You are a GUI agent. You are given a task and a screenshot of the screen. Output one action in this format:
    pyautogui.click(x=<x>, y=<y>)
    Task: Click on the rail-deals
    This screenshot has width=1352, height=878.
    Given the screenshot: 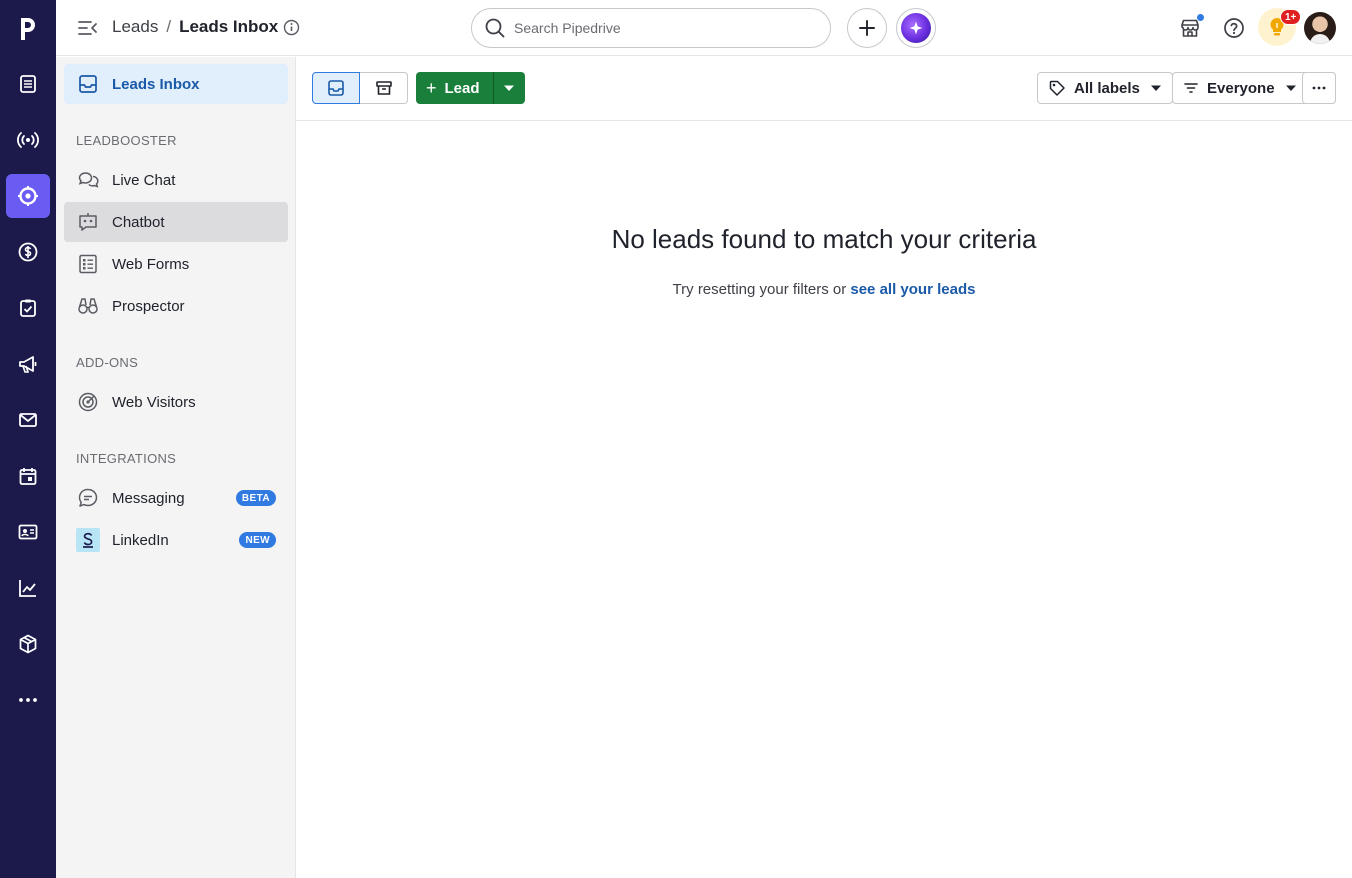 What is the action you would take?
    pyautogui.click(x=28, y=252)
    